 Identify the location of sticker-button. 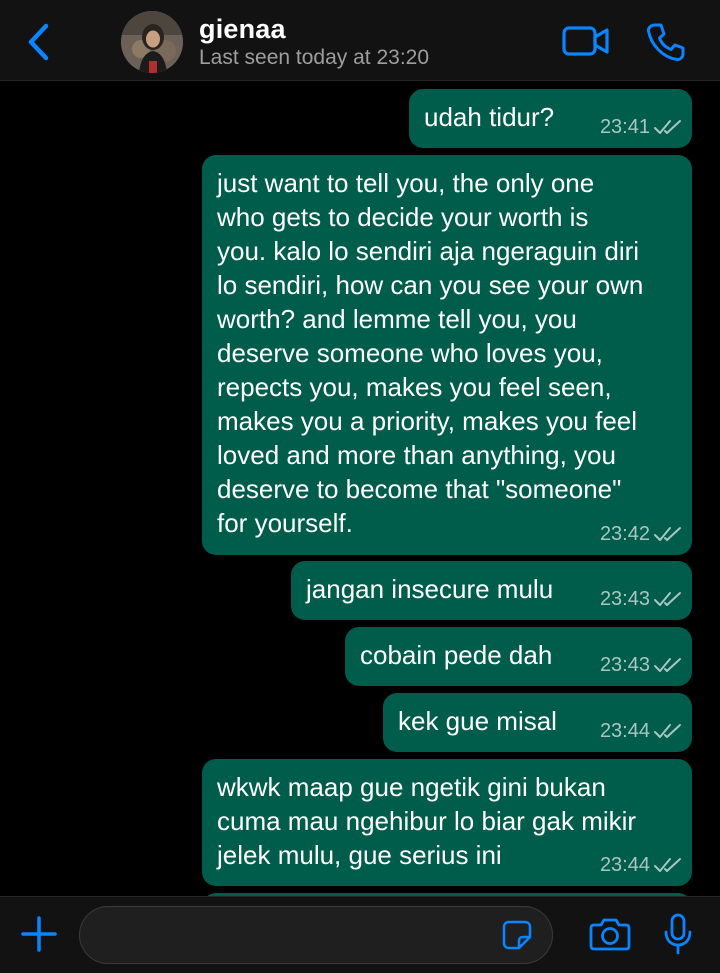
(517, 935).